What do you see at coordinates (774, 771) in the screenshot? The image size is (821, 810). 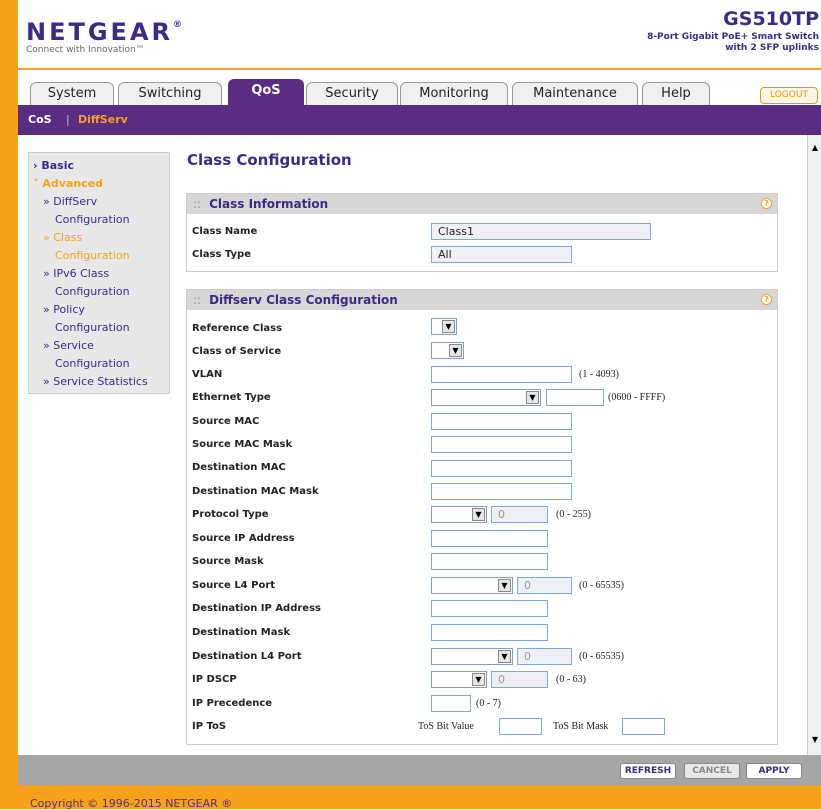 I see `apply-button: APPLY` at bounding box center [774, 771].